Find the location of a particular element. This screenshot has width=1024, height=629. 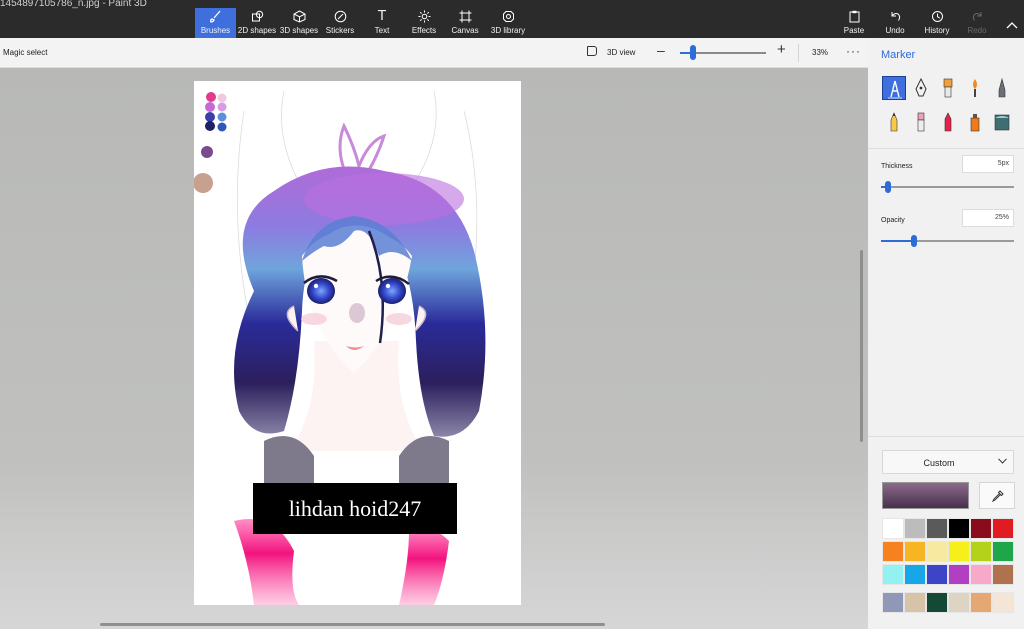

horizontal-scrollbar is located at coordinates (352, 624).